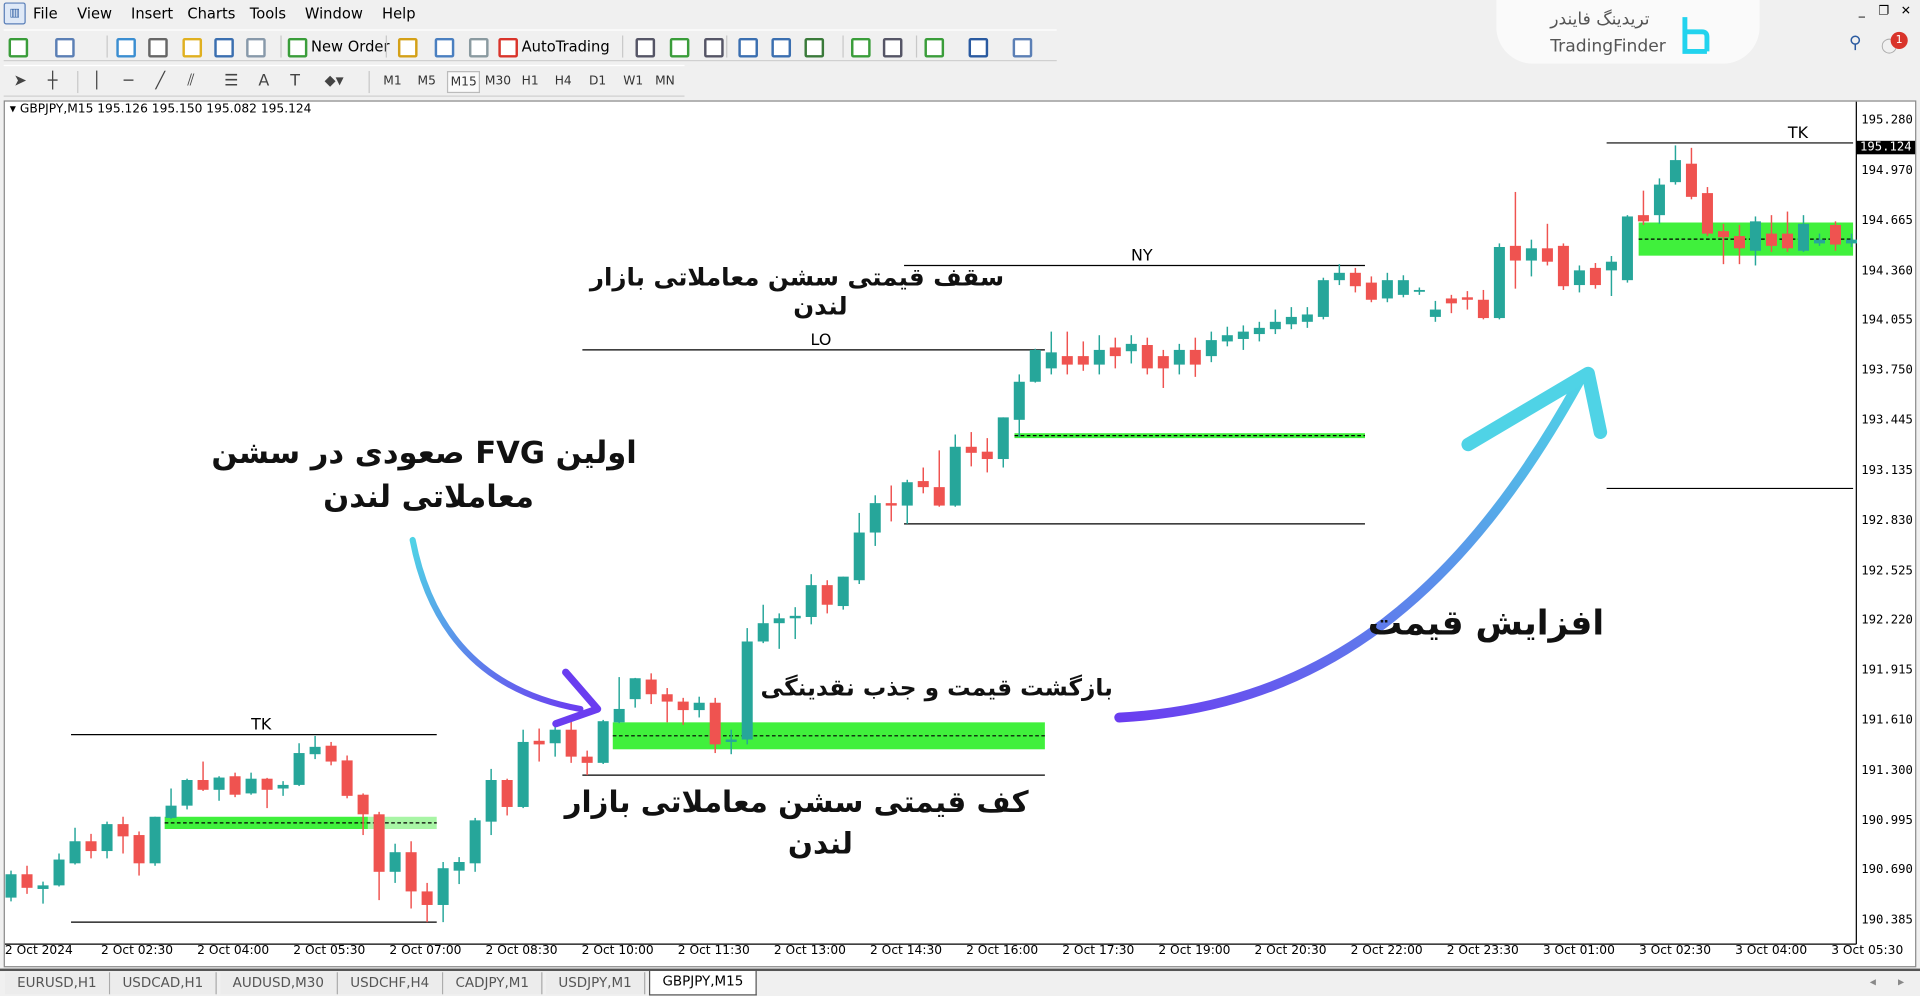 The image size is (1920, 996). What do you see at coordinates (152, 13) in the screenshot?
I see `menu-insert: Insert` at bounding box center [152, 13].